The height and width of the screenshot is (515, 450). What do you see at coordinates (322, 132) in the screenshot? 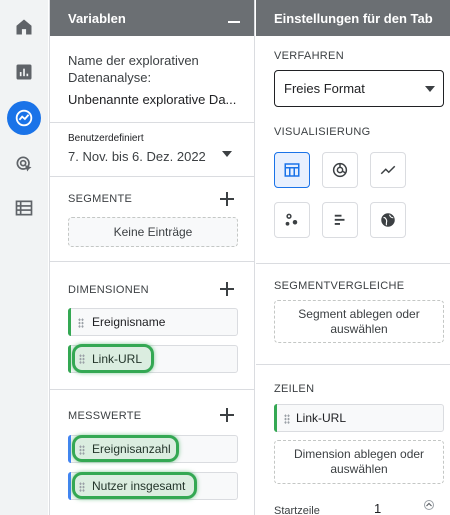
I see `visualization-label: VISUALISIERUNG` at bounding box center [322, 132].